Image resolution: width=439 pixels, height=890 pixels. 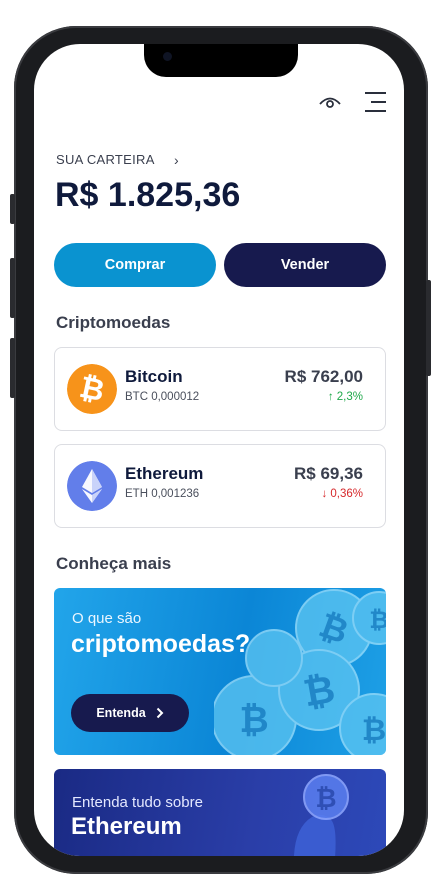 What do you see at coordinates (220, 812) in the screenshot?
I see `banner-ethereum: ₿ Entenda tudo sobre Ethereum` at bounding box center [220, 812].